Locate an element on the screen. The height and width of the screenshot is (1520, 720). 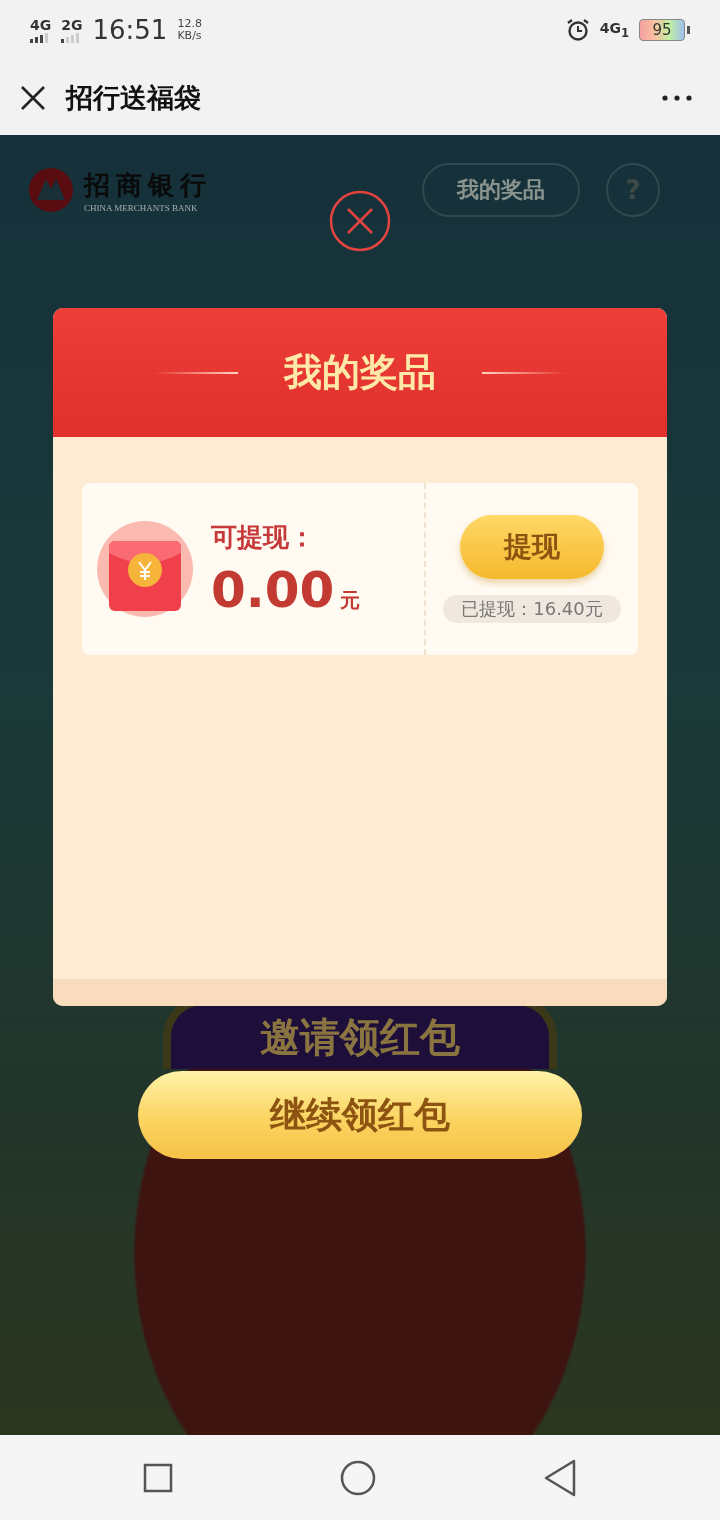
my-prizes-button: 我的奖品 is located at coordinates (501, 190).